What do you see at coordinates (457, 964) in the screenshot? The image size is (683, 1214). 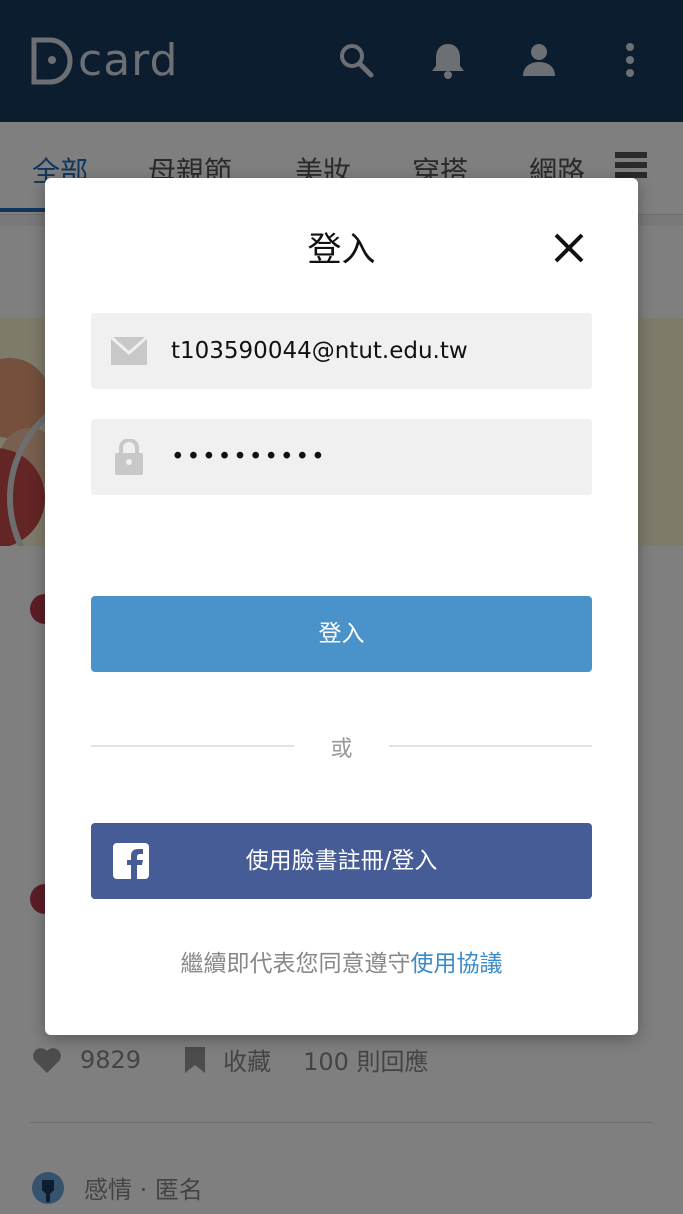 I see `terms-link: 使用協議` at bounding box center [457, 964].